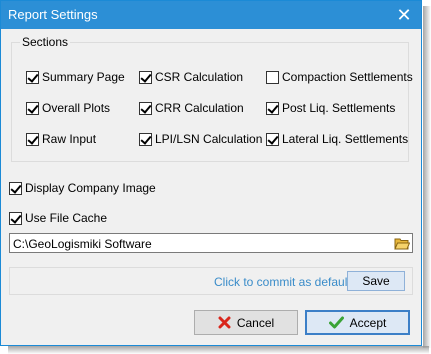 Image resolution: width=431 pixels, height=354 pixels. Describe the element at coordinates (211, 15) in the screenshot. I see `title-bar: Report Settings ✕` at that location.